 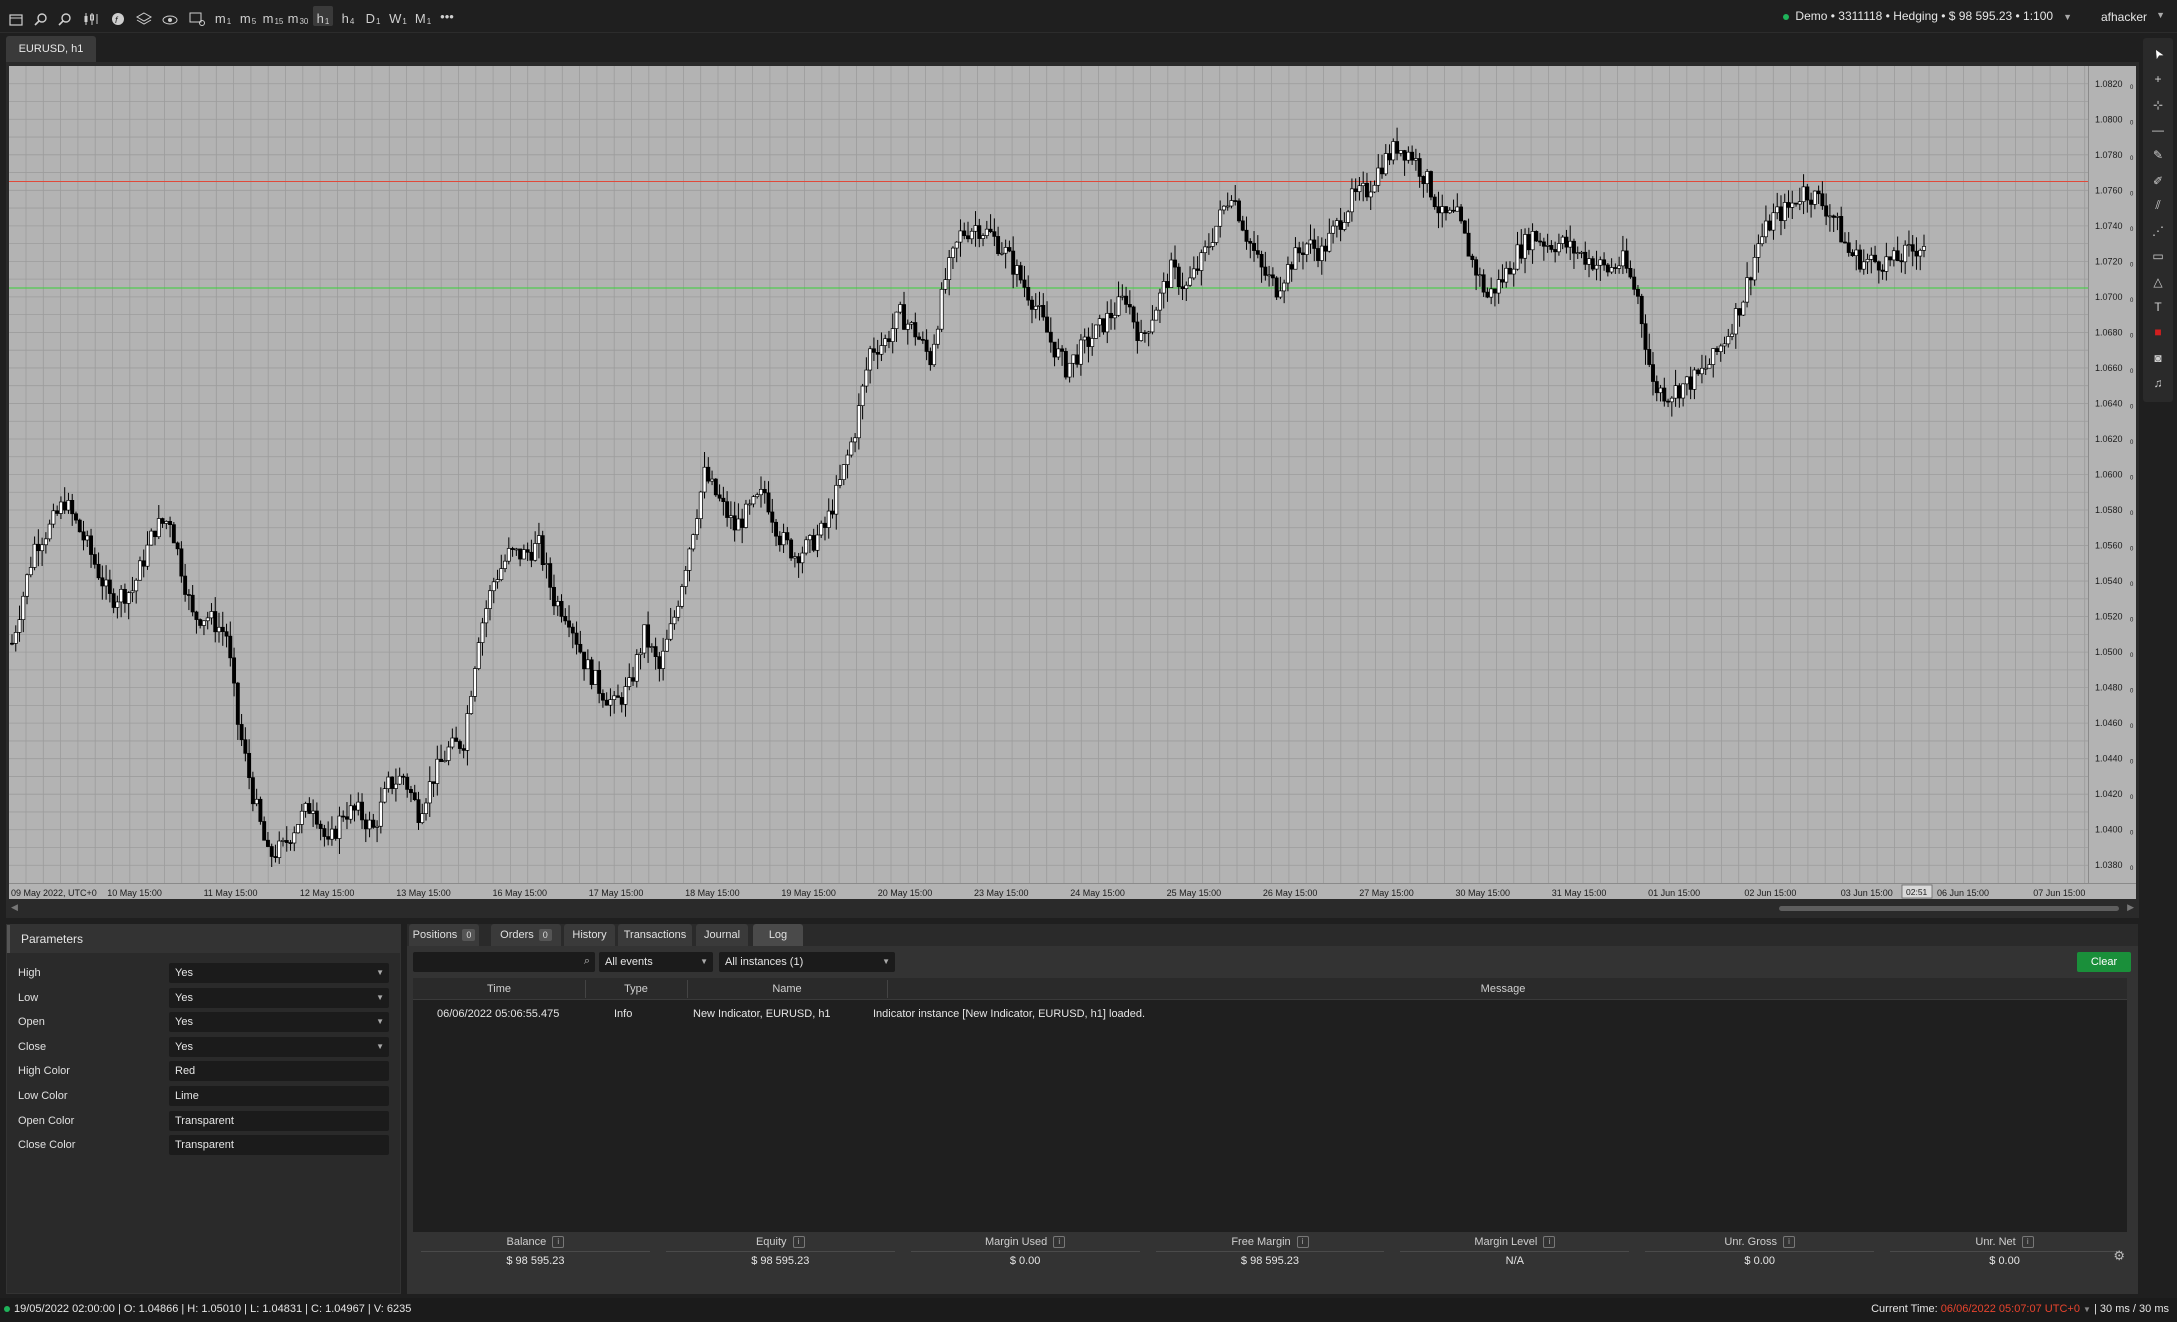 I want to click on scroll-right-icon: ▶, so click(x=2130, y=907).